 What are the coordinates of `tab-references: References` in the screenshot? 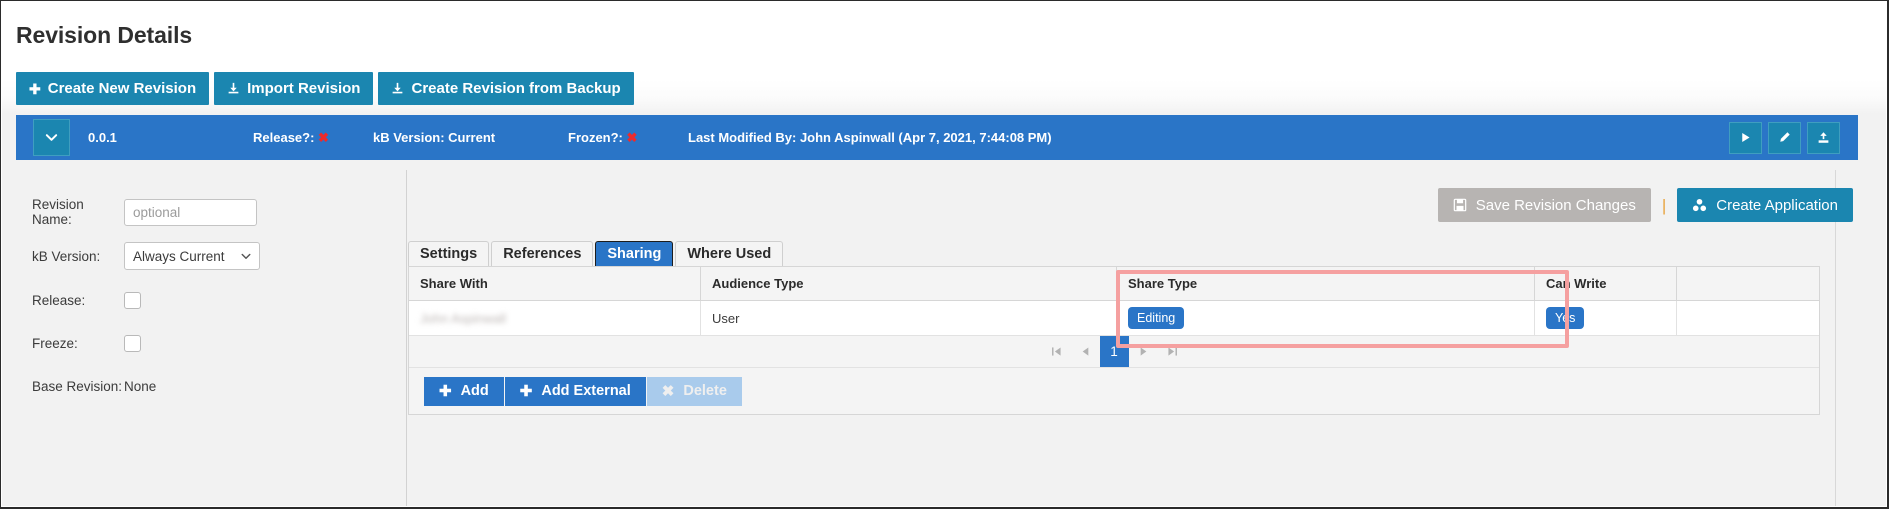 It's located at (542, 253).